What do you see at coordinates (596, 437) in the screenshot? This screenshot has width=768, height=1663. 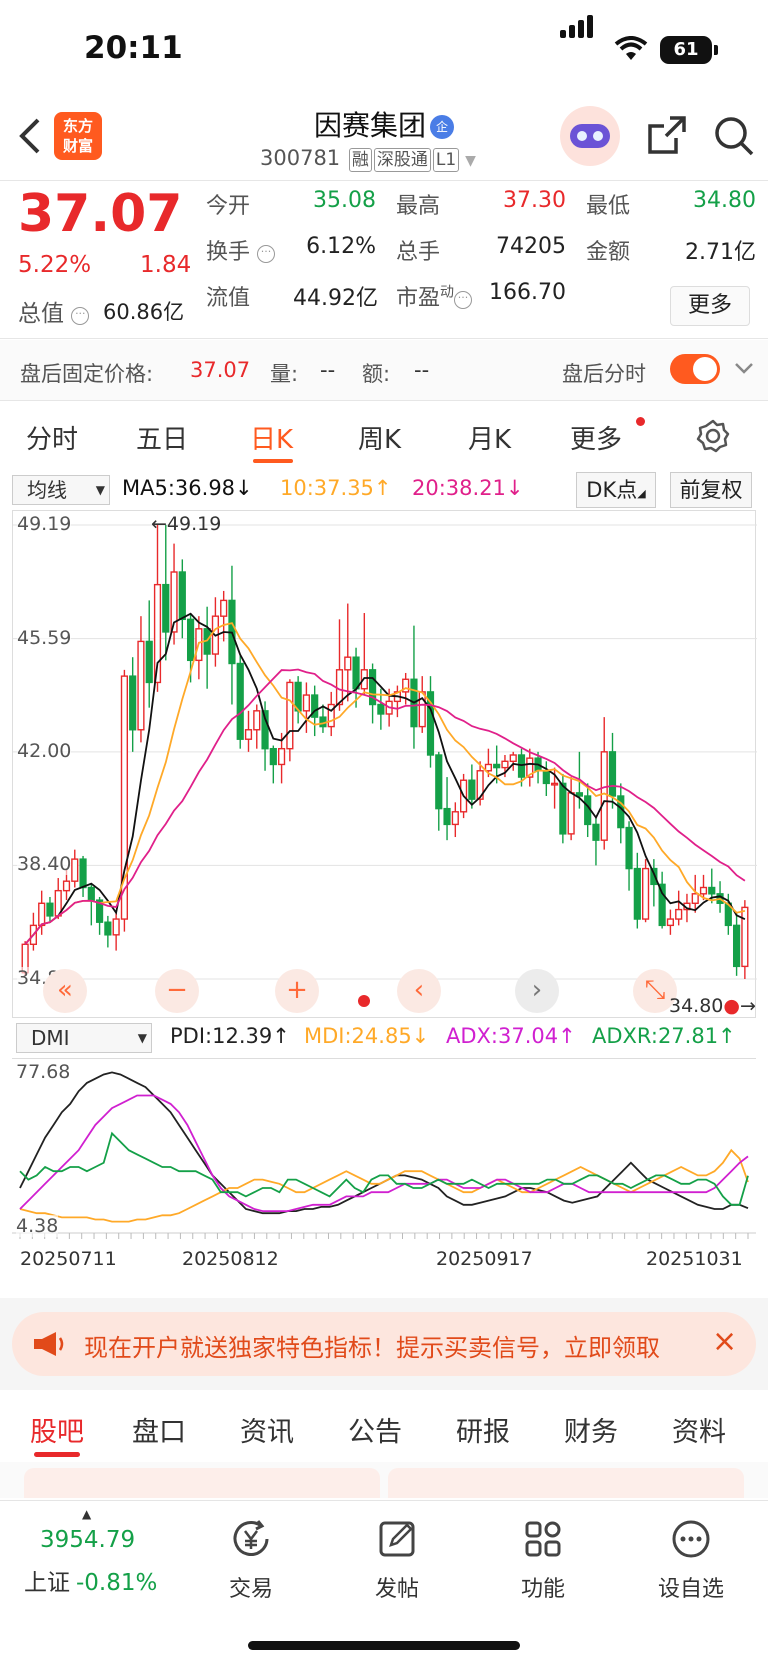 I see `tab-more: 更多` at bounding box center [596, 437].